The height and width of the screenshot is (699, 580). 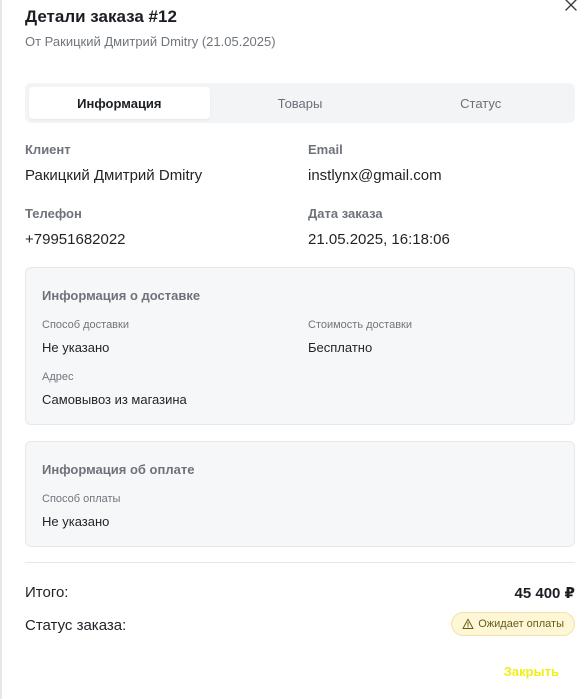 What do you see at coordinates (114, 175) in the screenshot?
I see `client-value: Ракицкий Дмитрий Dmitry` at bounding box center [114, 175].